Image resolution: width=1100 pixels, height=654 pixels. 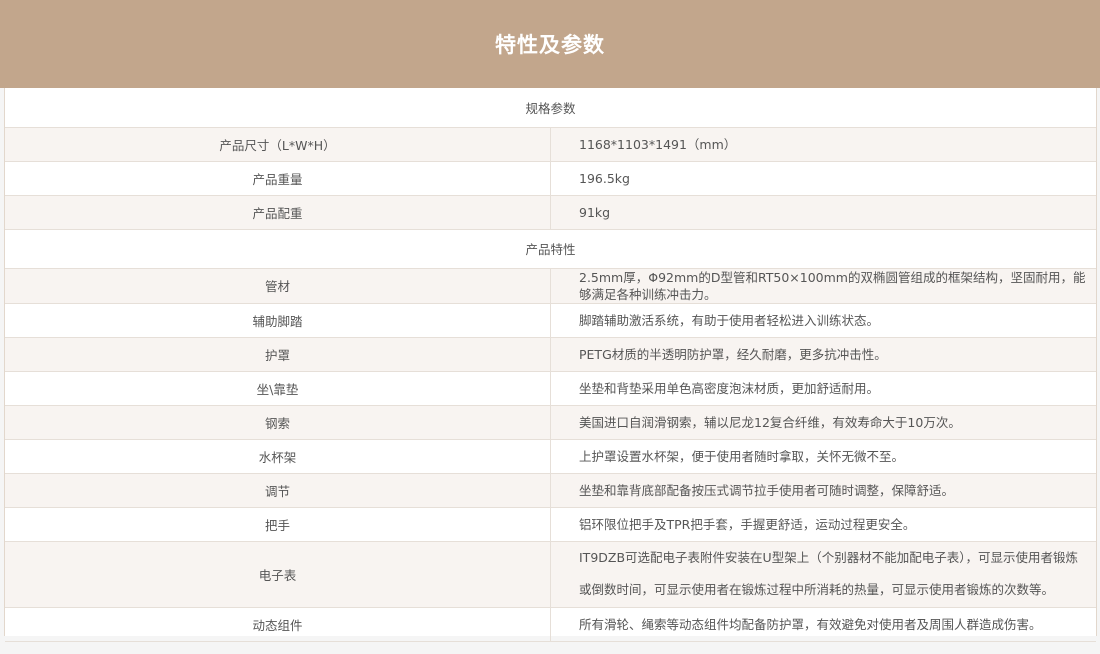 What do you see at coordinates (278, 624) in the screenshot?
I see `row-label: 动态组件` at bounding box center [278, 624].